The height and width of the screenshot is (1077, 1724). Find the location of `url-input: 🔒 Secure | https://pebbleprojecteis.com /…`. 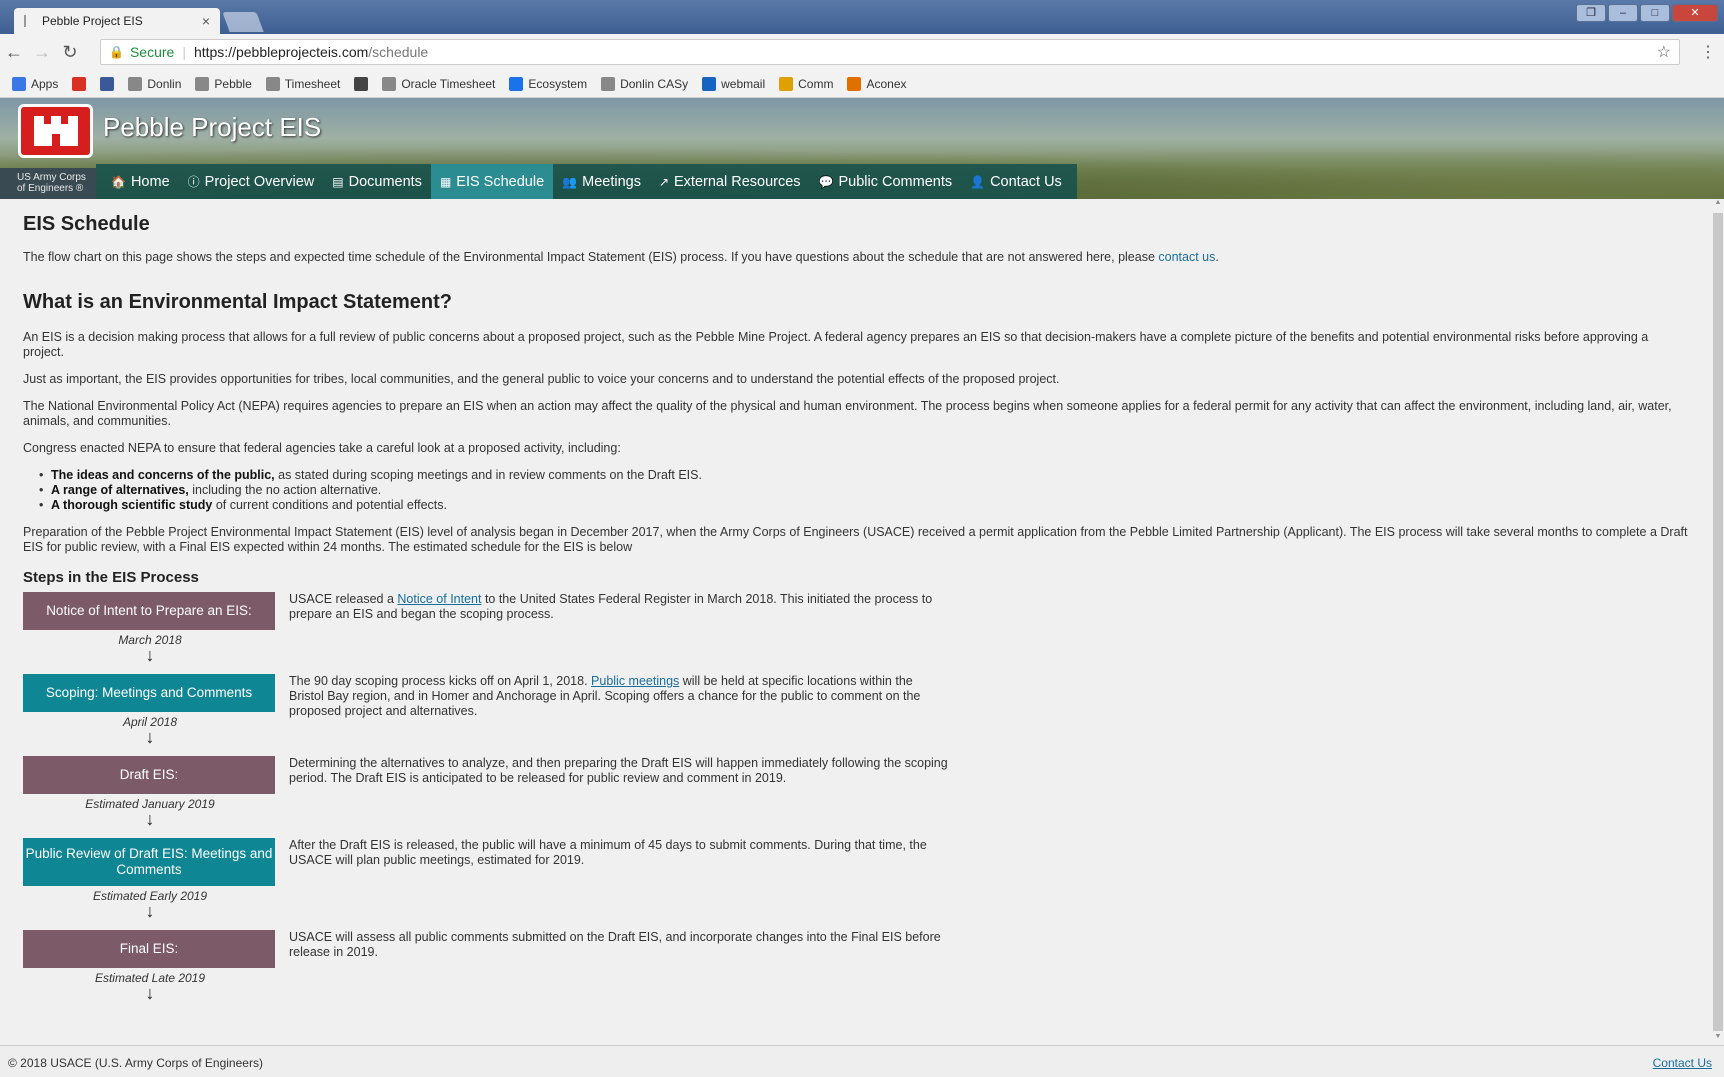

url-input: 🔒 Secure | https://pebbleprojecteis.com /… is located at coordinates (890, 52).